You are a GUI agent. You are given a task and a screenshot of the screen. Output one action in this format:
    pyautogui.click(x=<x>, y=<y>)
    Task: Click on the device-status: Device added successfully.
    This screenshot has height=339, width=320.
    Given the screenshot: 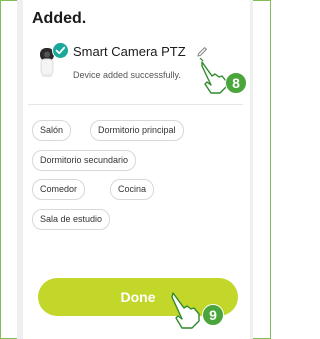 What is the action you would take?
    pyautogui.click(x=127, y=75)
    